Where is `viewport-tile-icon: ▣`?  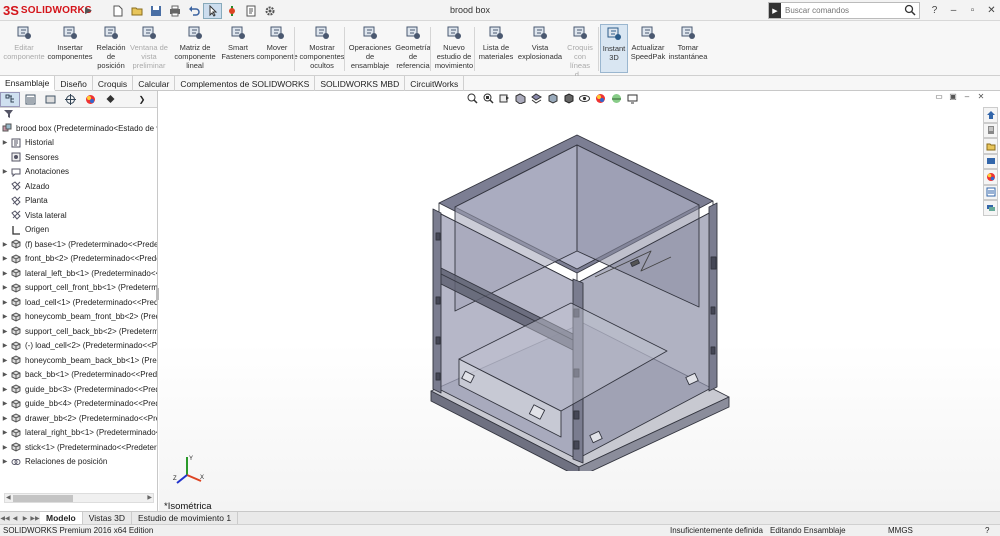
viewport-tile-icon: ▣ is located at coordinates (953, 96).